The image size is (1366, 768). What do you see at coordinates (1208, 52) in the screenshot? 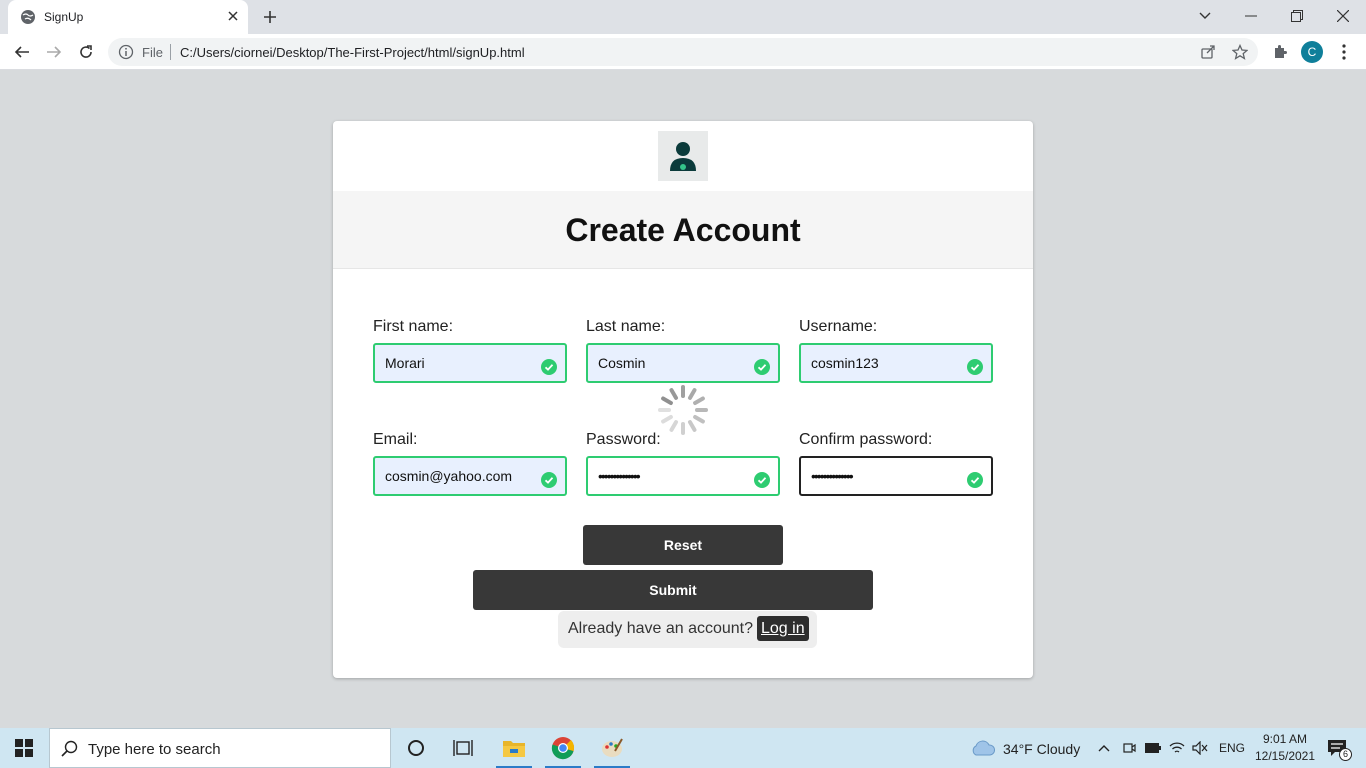
I see `share-icon` at bounding box center [1208, 52].